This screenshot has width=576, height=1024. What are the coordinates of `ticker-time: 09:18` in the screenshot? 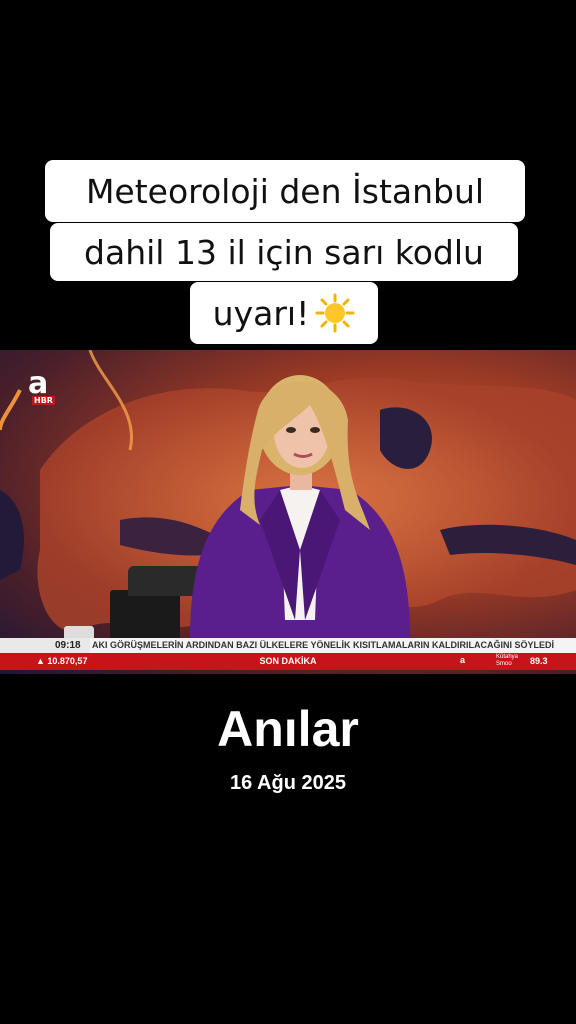 It's located at (45, 645).